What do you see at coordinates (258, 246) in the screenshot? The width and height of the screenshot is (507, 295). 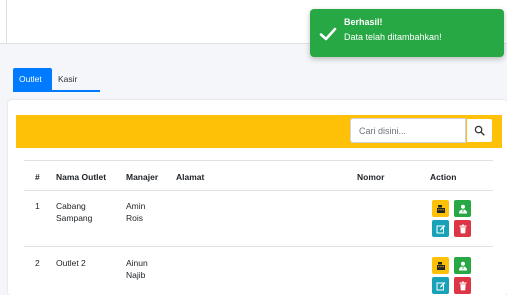 I see `row-divider` at bounding box center [258, 246].